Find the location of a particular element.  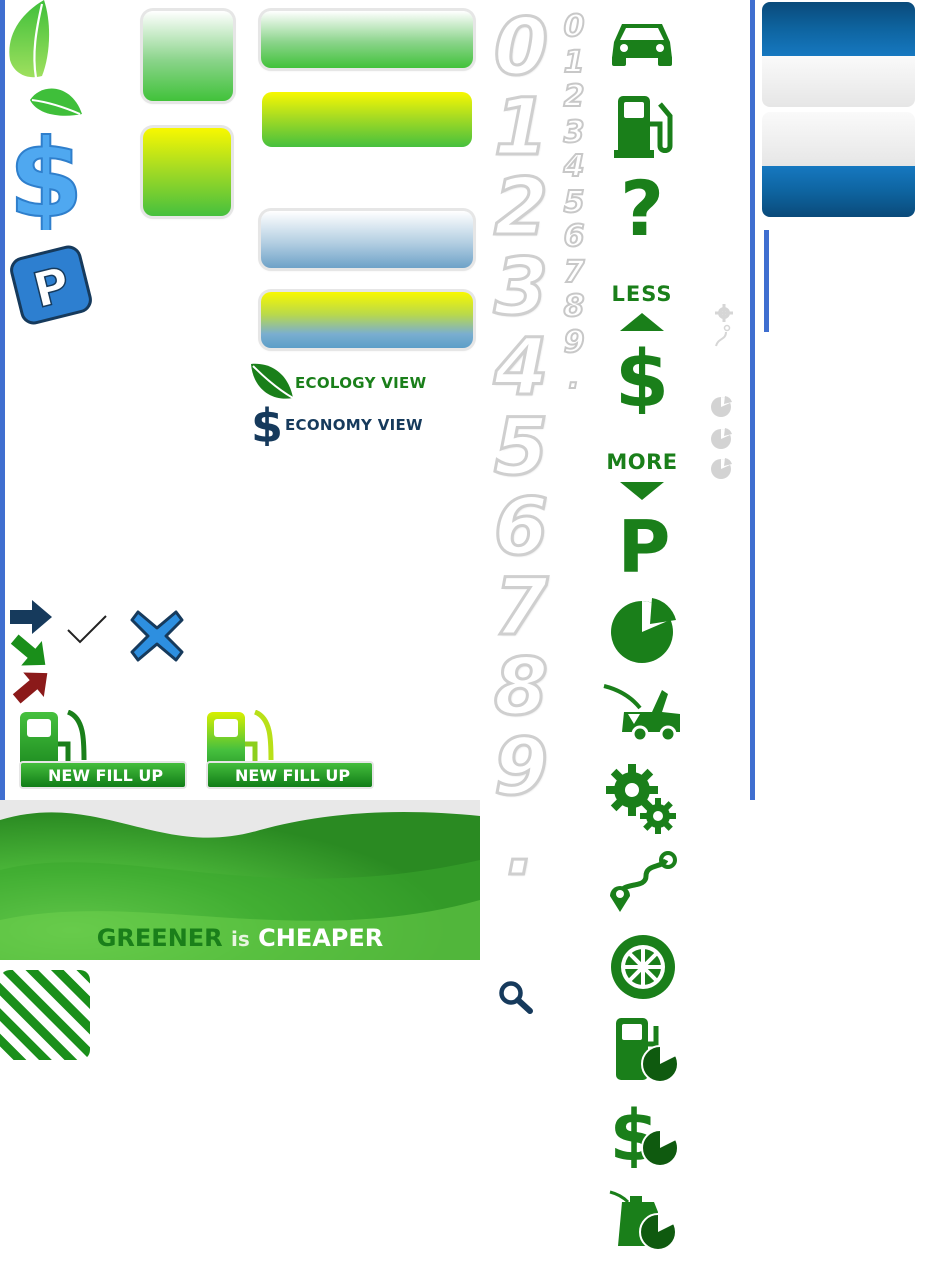

wide-button-yellow-green is located at coordinates (367, 119).